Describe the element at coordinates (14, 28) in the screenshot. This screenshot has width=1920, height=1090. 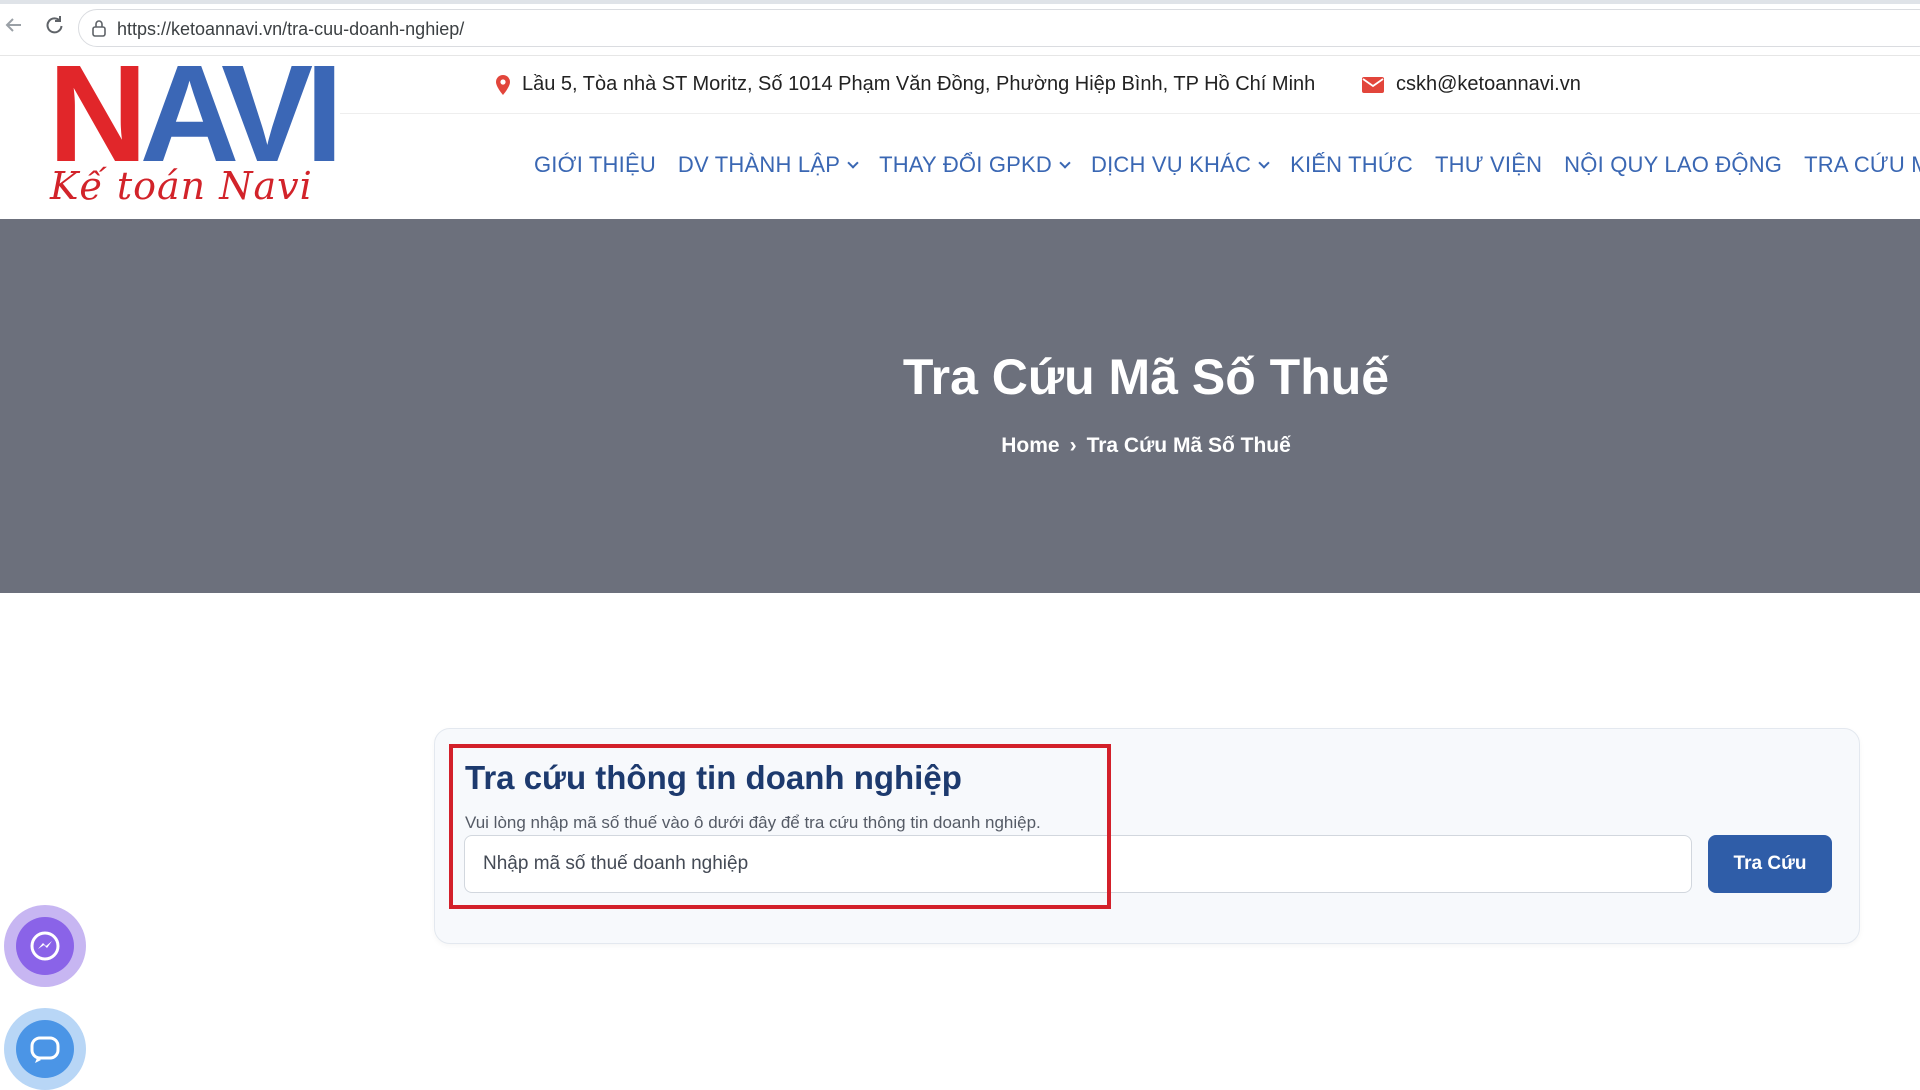
I see `back-arrow-icon` at that location.